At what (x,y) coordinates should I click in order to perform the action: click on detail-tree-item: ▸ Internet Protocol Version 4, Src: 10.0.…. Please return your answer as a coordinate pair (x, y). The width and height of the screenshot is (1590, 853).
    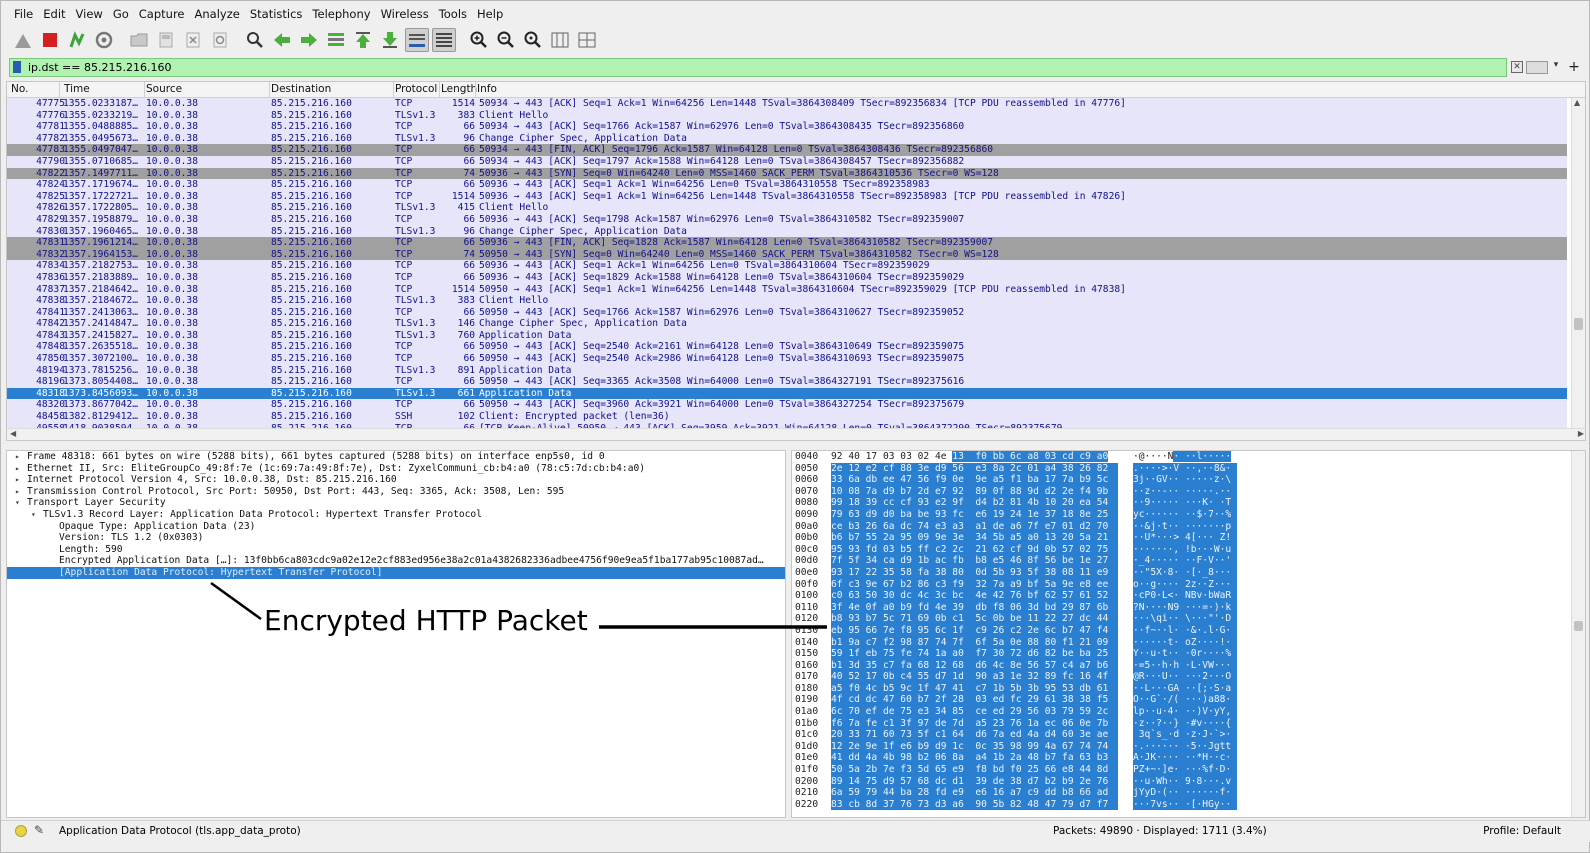
    Looking at the image, I should click on (396, 480).